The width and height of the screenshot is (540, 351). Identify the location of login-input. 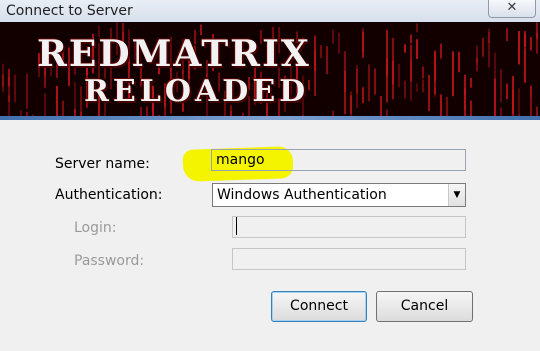
(349, 227).